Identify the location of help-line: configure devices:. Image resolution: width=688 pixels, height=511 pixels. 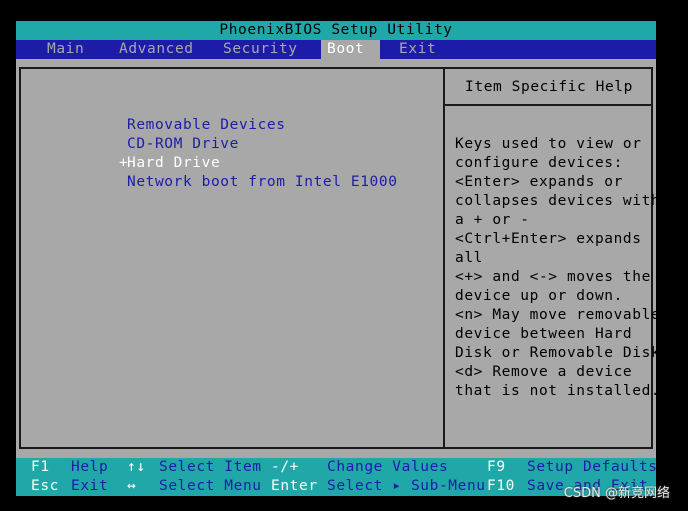
(539, 163).